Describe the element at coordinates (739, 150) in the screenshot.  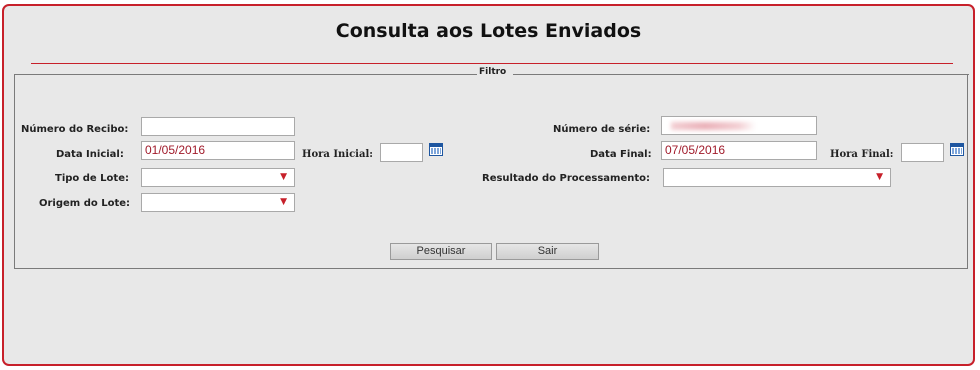
I see `data-final-input: 07/05/2016` at that location.